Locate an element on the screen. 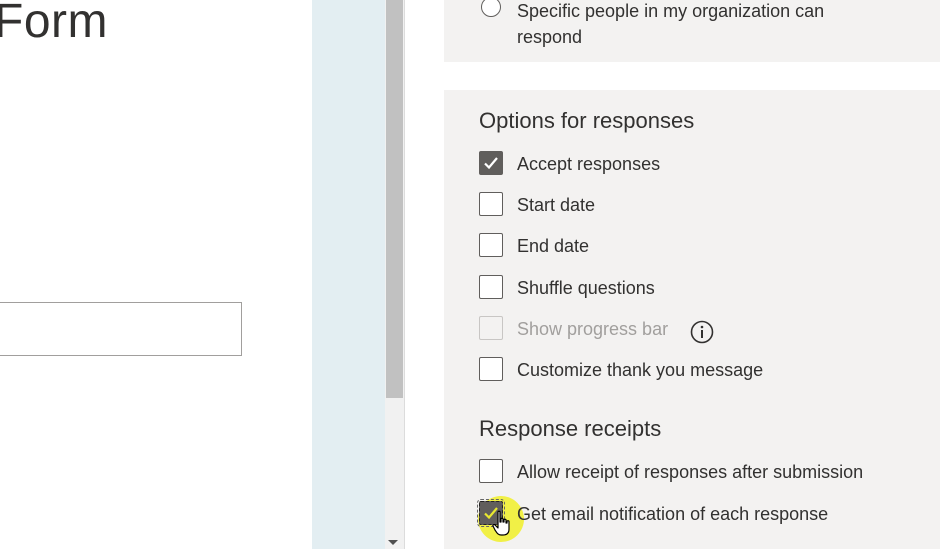  allow-receipt-checkbox is located at coordinates (491, 471).